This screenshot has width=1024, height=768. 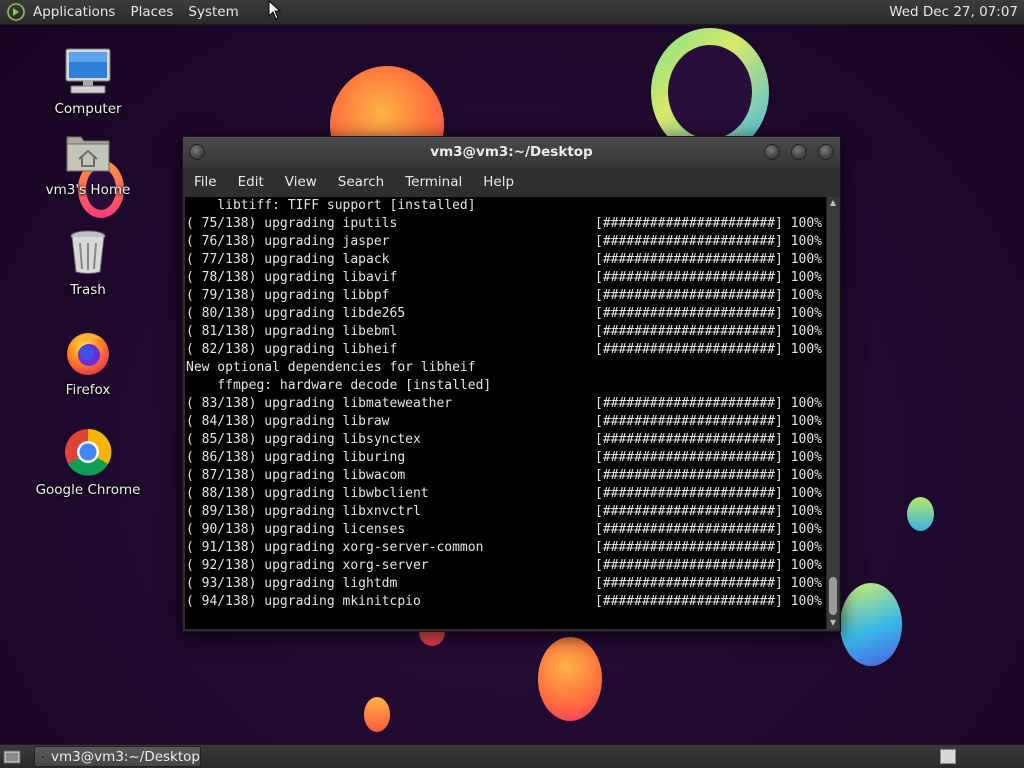 What do you see at coordinates (197, 152) in the screenshot?
I see `window-menu-button` at bounding box center [197, 152].